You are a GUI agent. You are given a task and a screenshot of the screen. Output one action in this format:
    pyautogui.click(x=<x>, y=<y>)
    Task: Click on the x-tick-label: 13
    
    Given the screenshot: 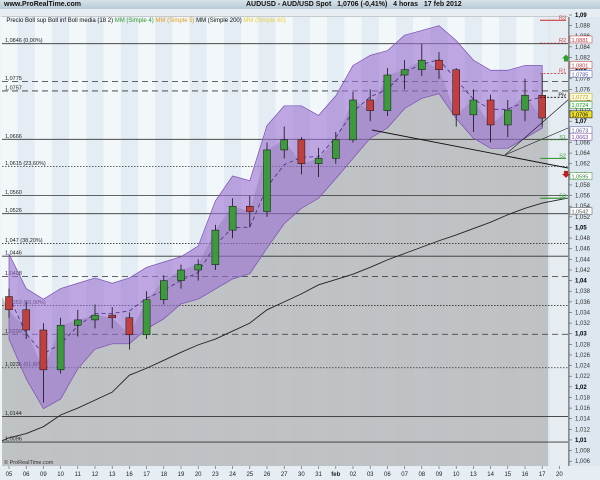 What is the action you would take?
    pyautogui.click(x=112, y=475)
    